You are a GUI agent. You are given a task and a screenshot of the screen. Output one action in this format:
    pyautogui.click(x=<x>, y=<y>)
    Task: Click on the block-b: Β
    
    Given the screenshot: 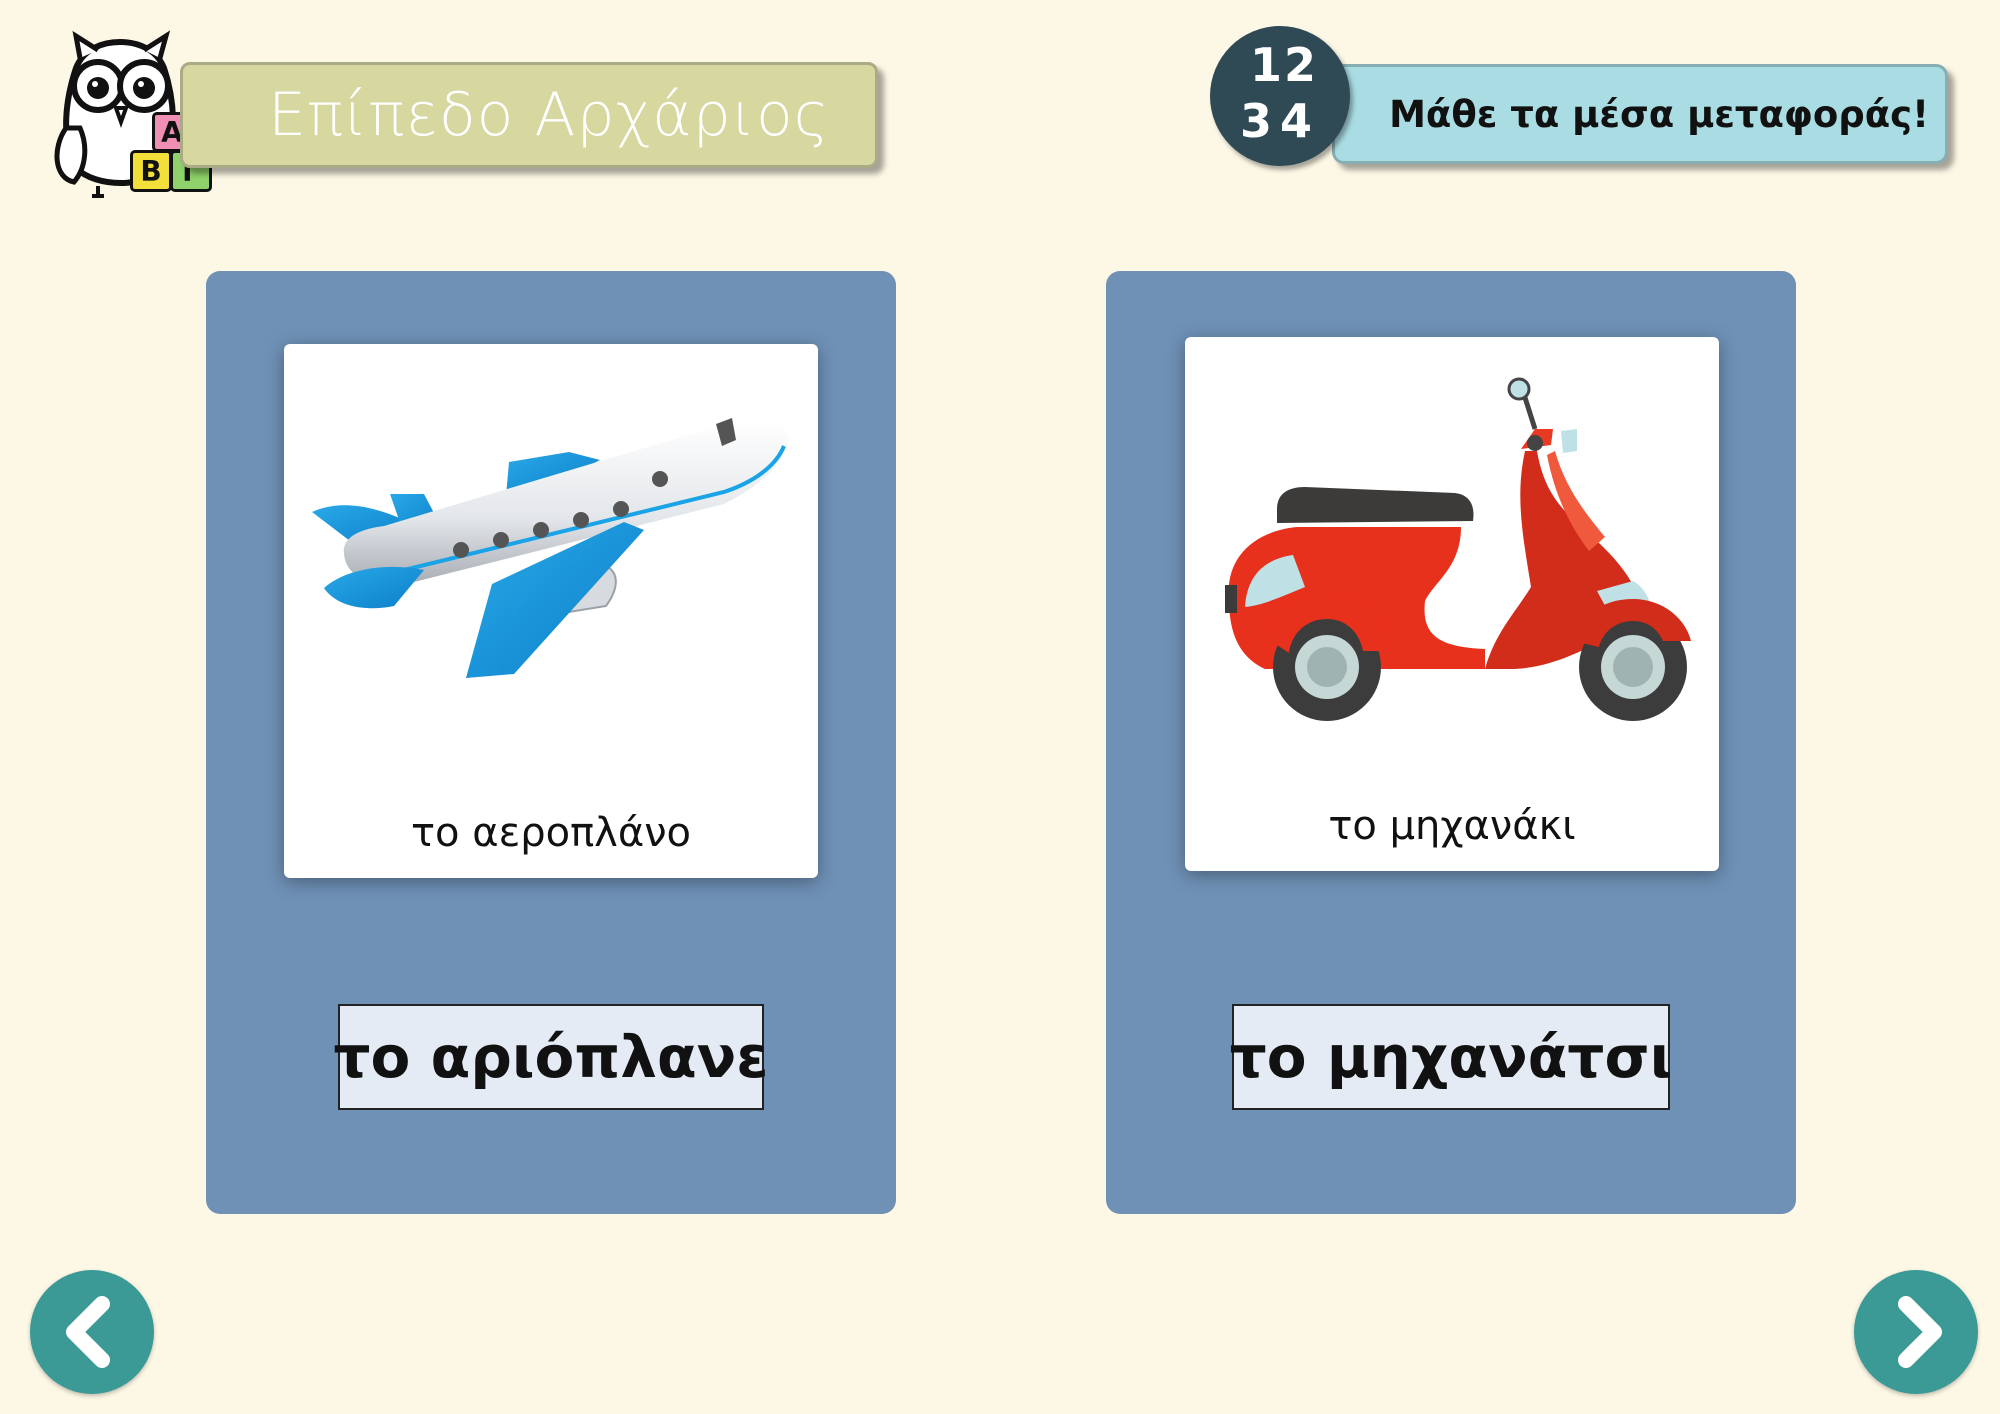 What is the action you would take?
    pyautogui.click(x=151, y=171)
    